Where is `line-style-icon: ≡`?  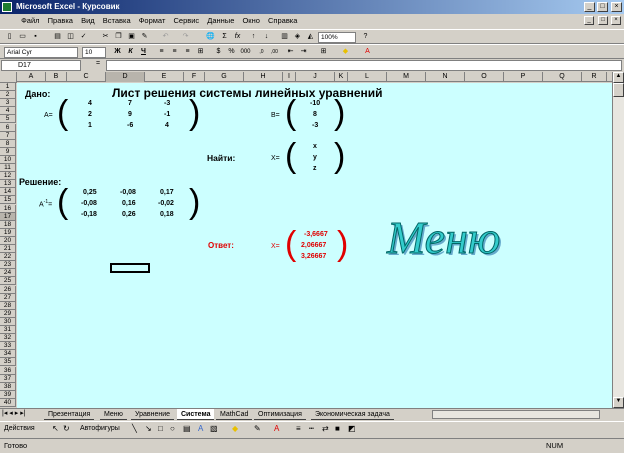 line-style-icon: ≡ is located at coordinates (298, 428).